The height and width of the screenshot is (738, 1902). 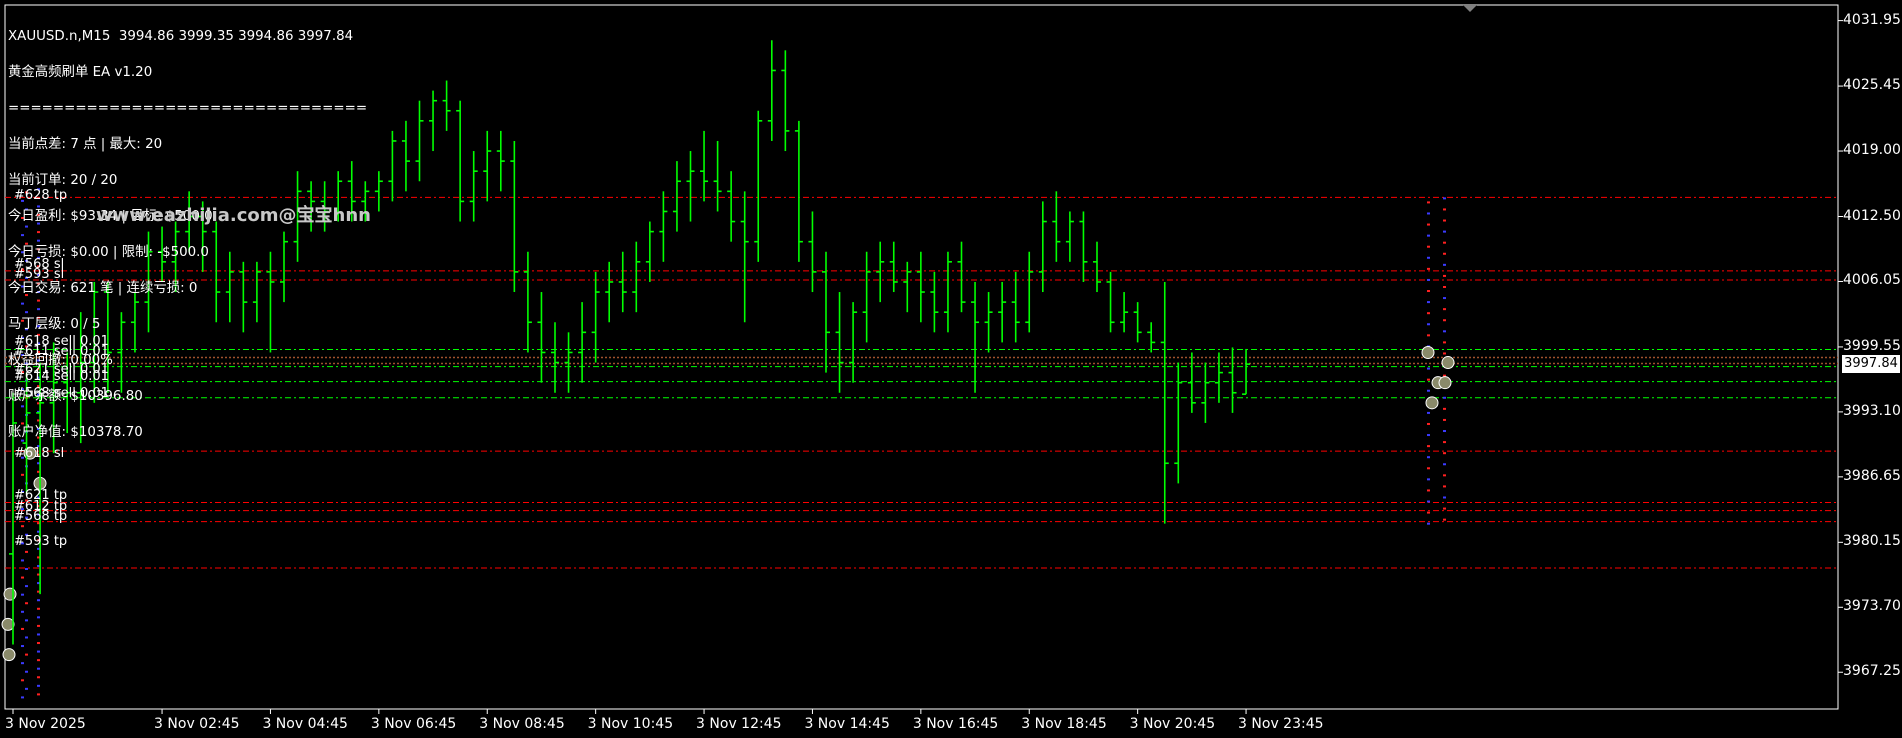 I want to click on x-tick-label: 3 Nov 18:45, so click(x=1064, y=724).